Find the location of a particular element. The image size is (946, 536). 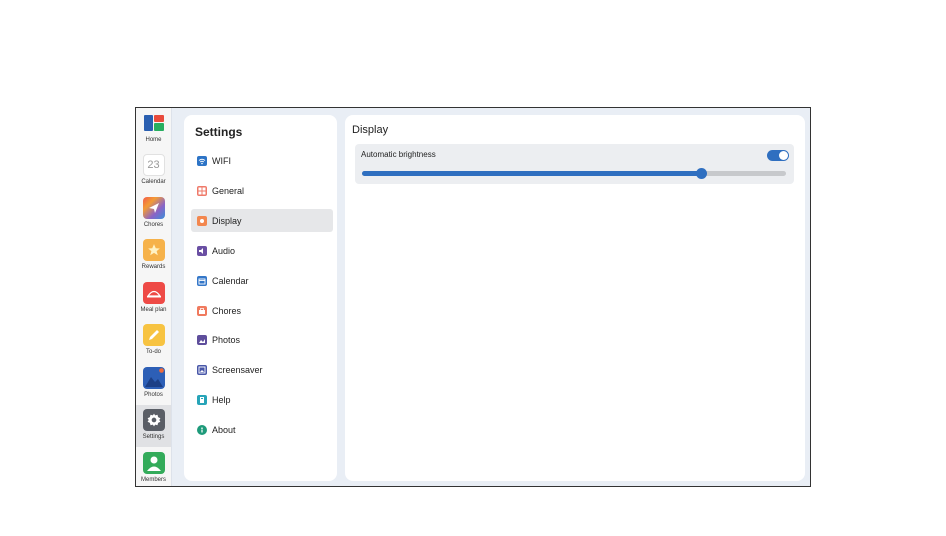

rail-item-label: Rewards is located at coordinates (153, 267).